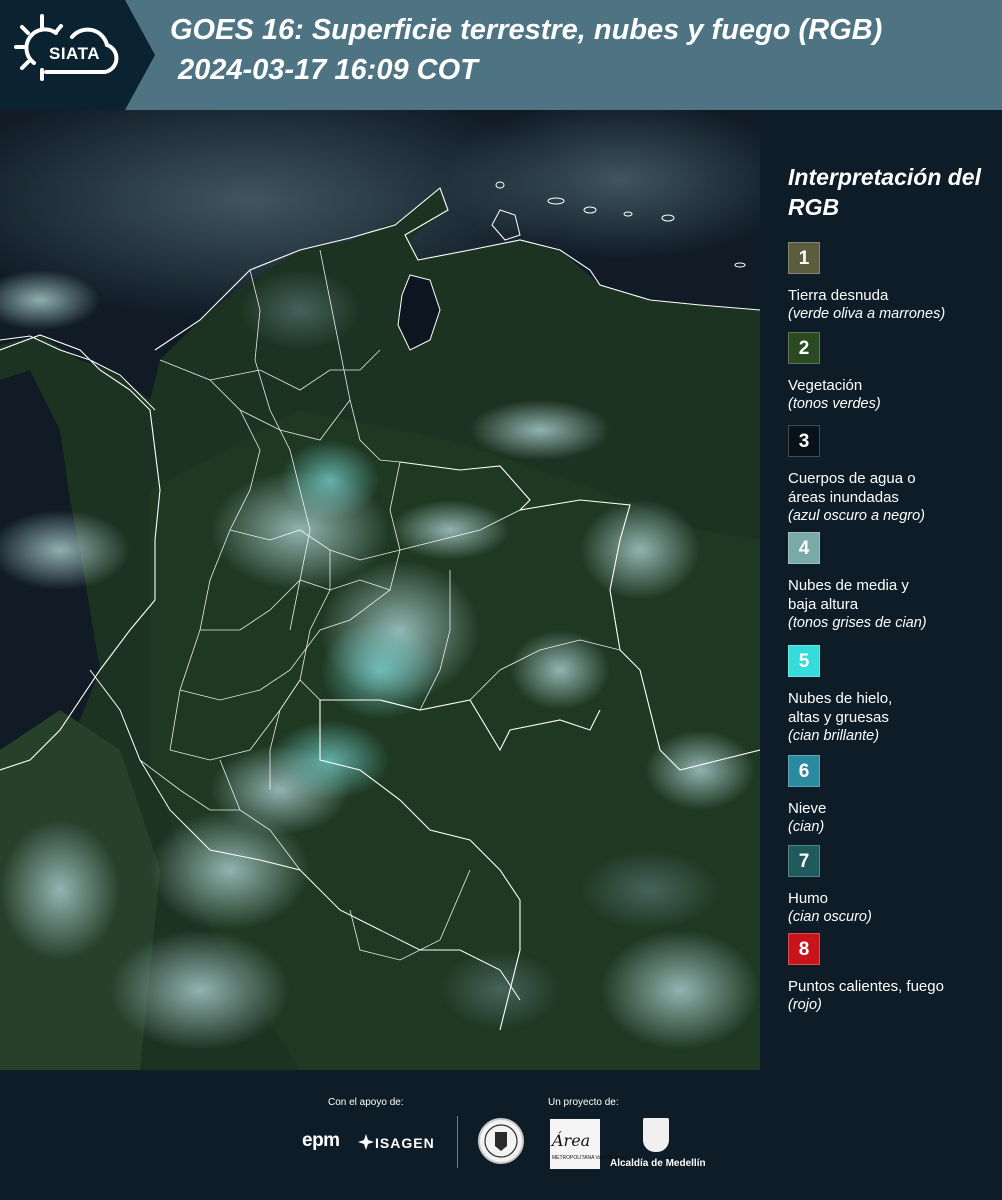 This screenshot has width=1002, height=1200. I want to click on legend-item: 2 Vegetación (tonos verdes), so click(893, 373).